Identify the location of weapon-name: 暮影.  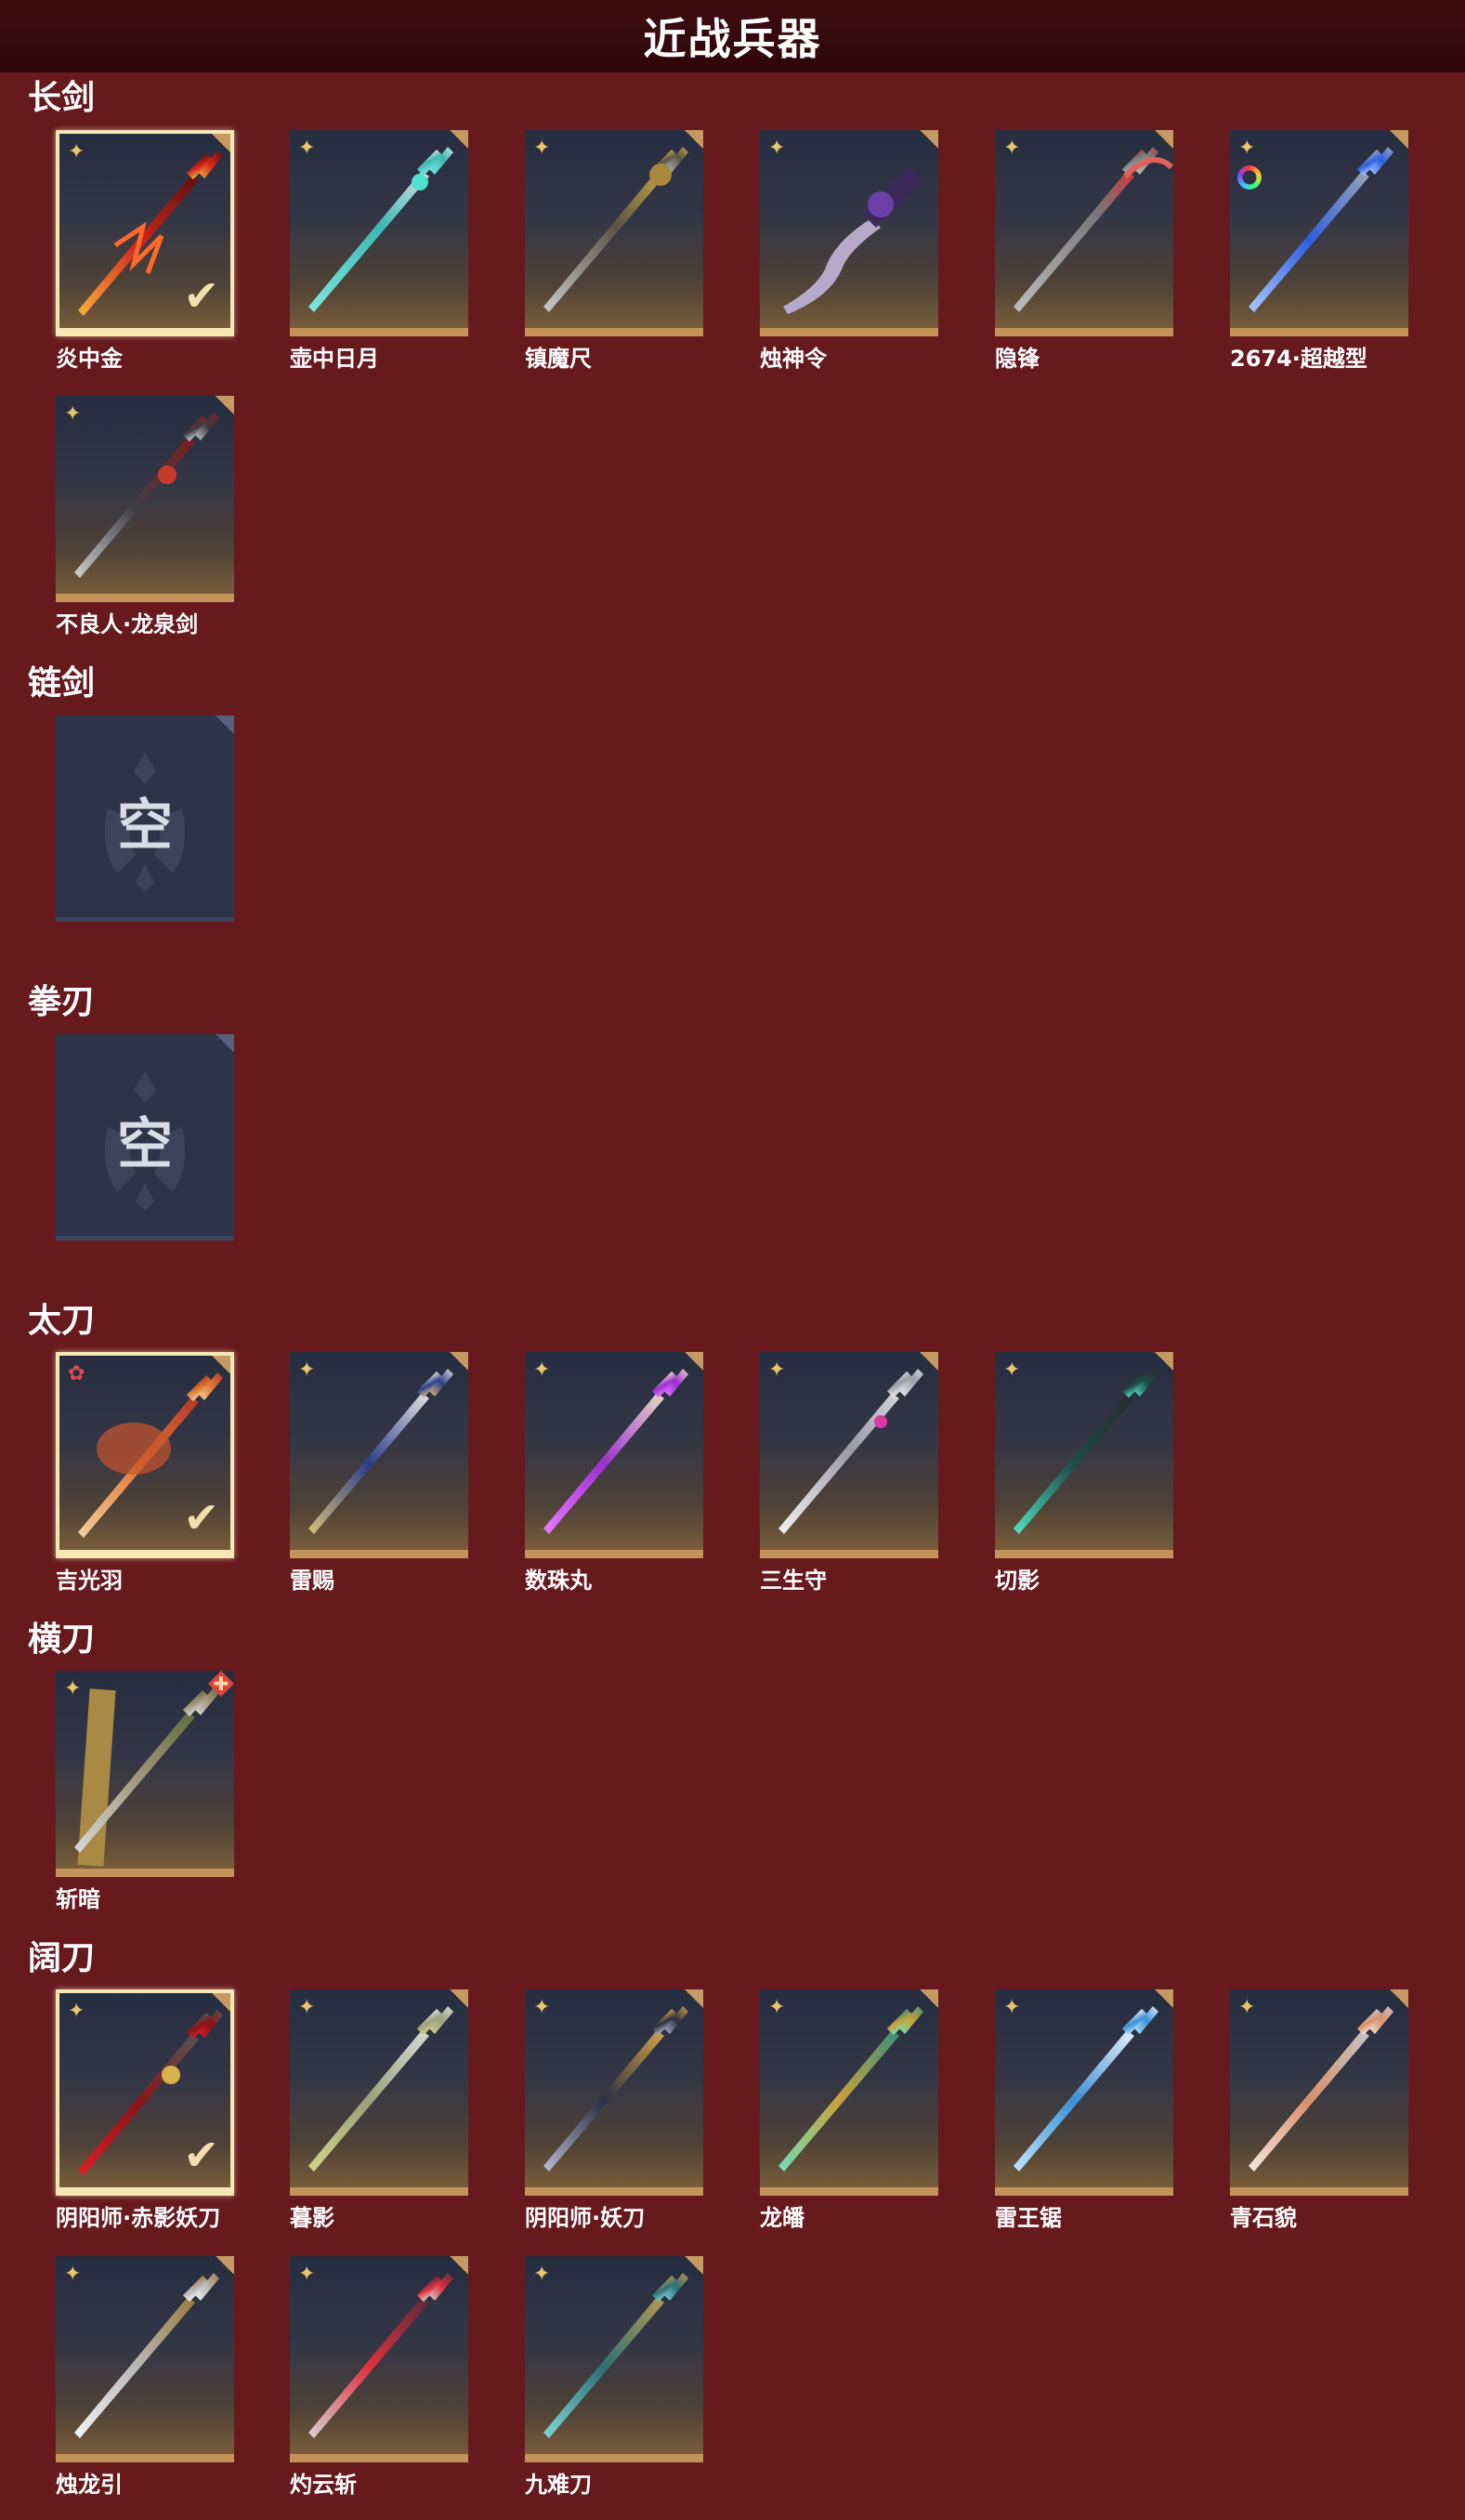
(312, 2218).